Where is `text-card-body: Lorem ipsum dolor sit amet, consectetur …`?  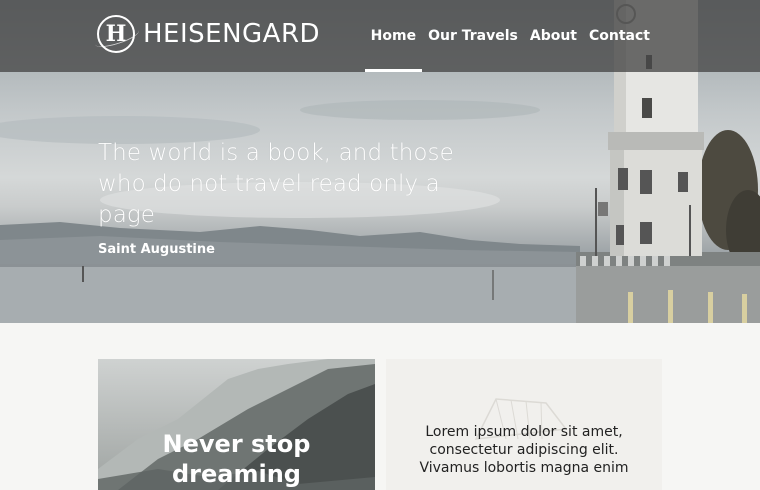 text-card-body: Lorem ipsum dolor sit amet, consectetur … is located at coordinates (524, 450).